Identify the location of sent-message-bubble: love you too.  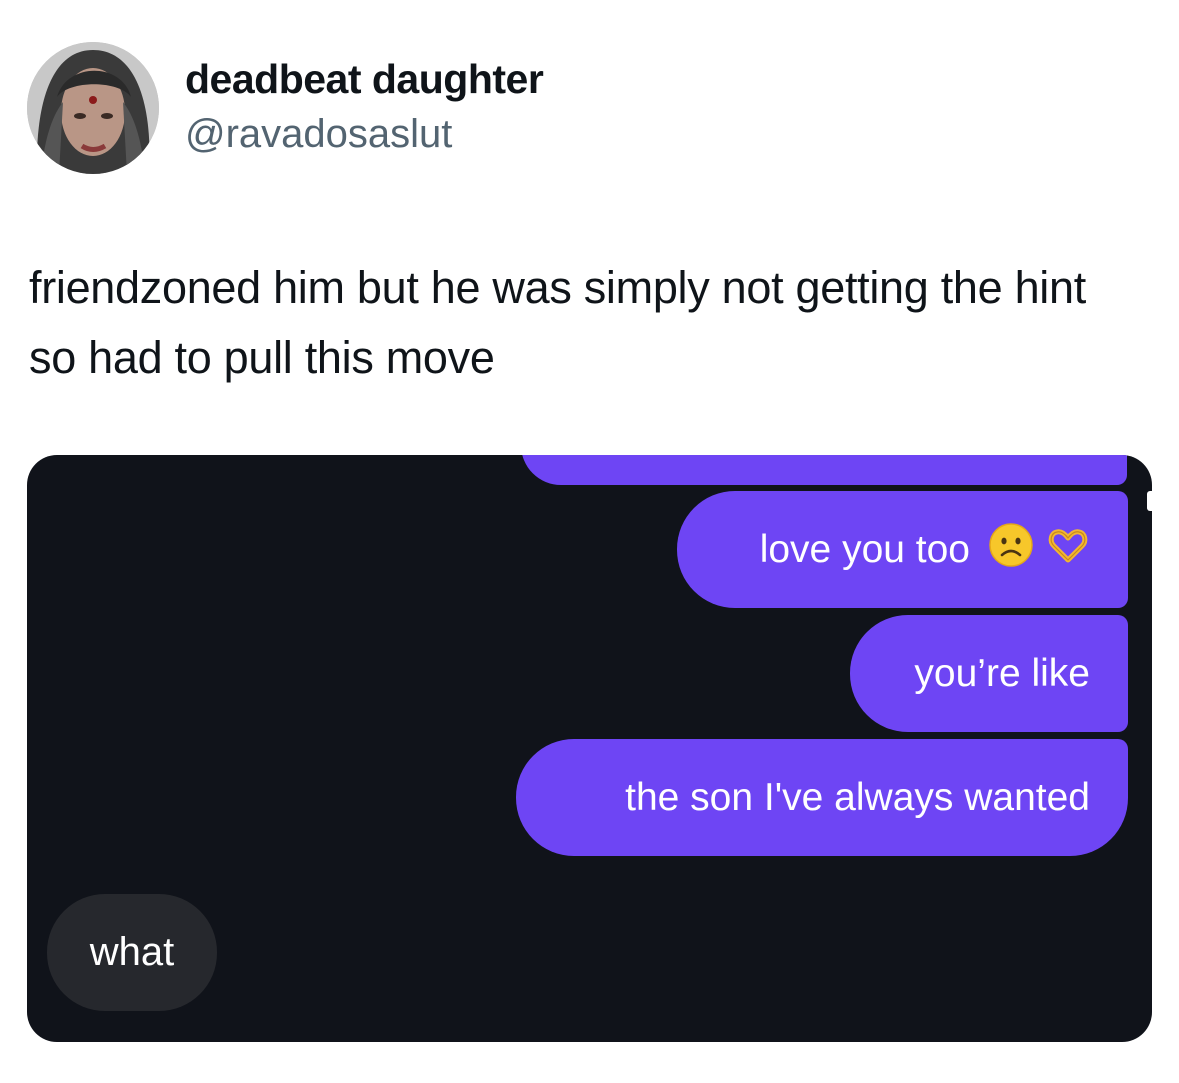
(902, 549).